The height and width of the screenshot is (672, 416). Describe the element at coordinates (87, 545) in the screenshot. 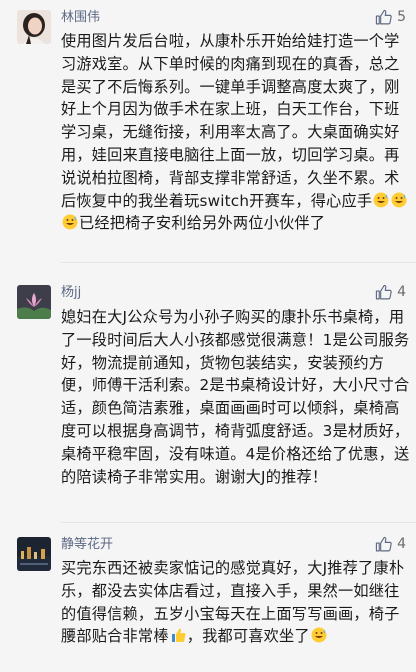

I see `comment-username: 静等花开` at that location.